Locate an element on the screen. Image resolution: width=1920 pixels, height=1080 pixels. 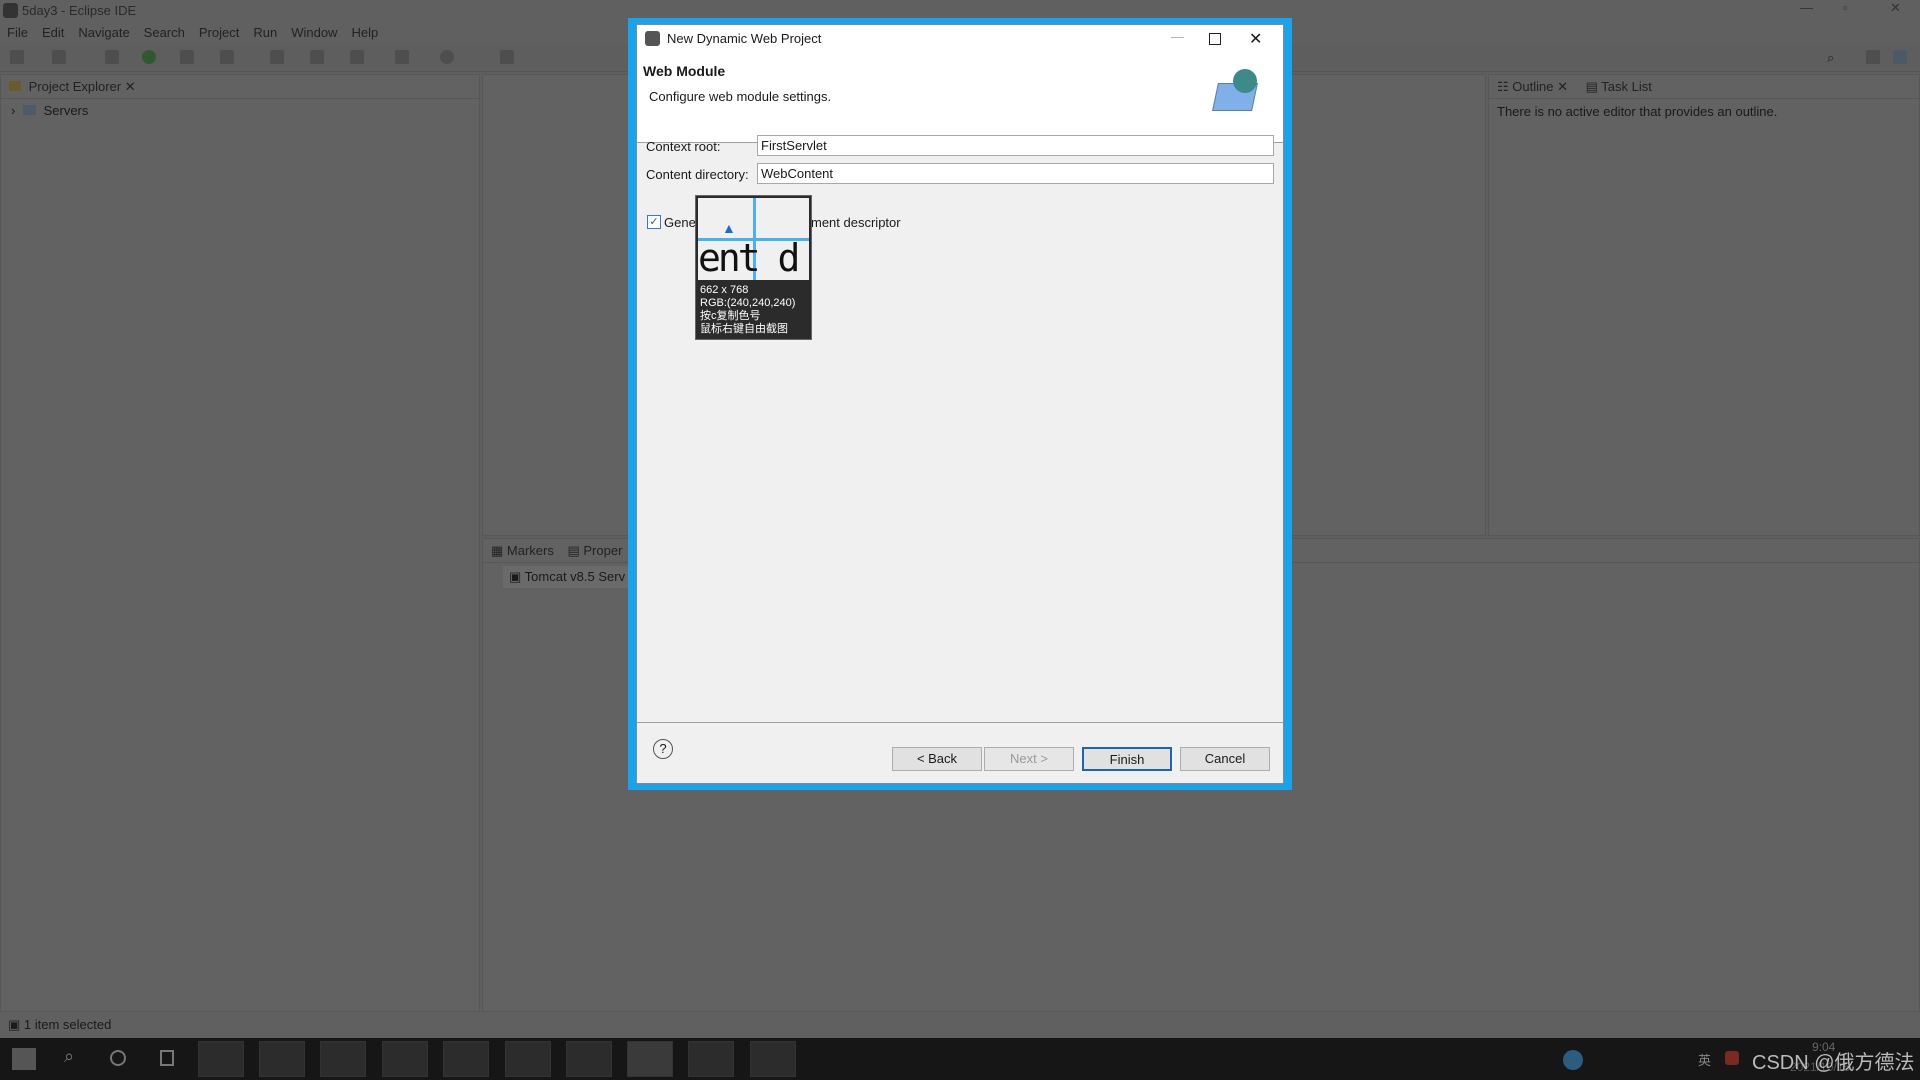
expand-icon: › is located at coordinates (13, 110).